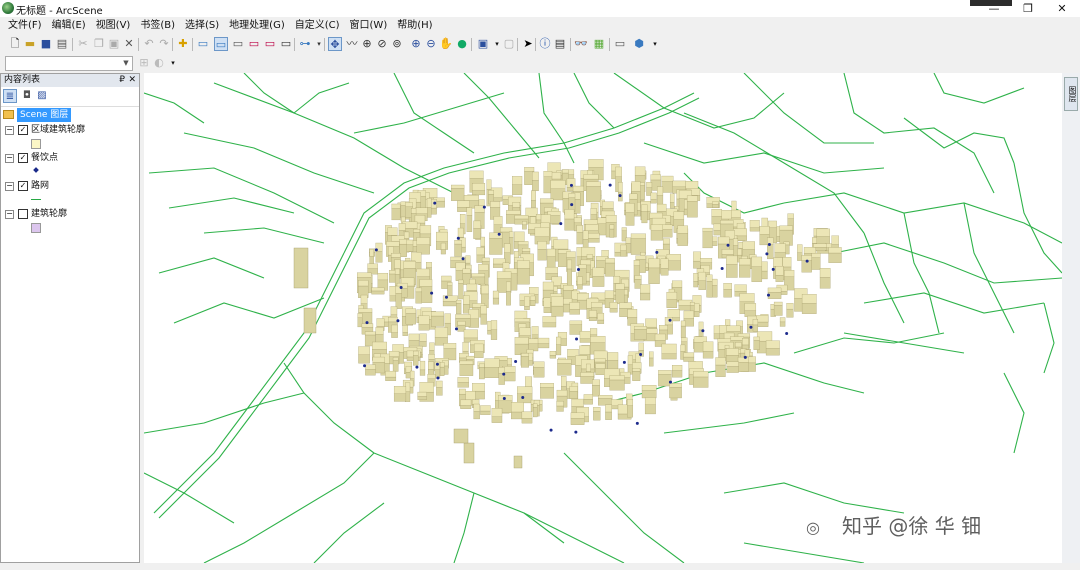  What do you see at coordinates (560, 44) in the screenshot?
I see `html-popup-icon: ▤` at bounding box center [560, 44].